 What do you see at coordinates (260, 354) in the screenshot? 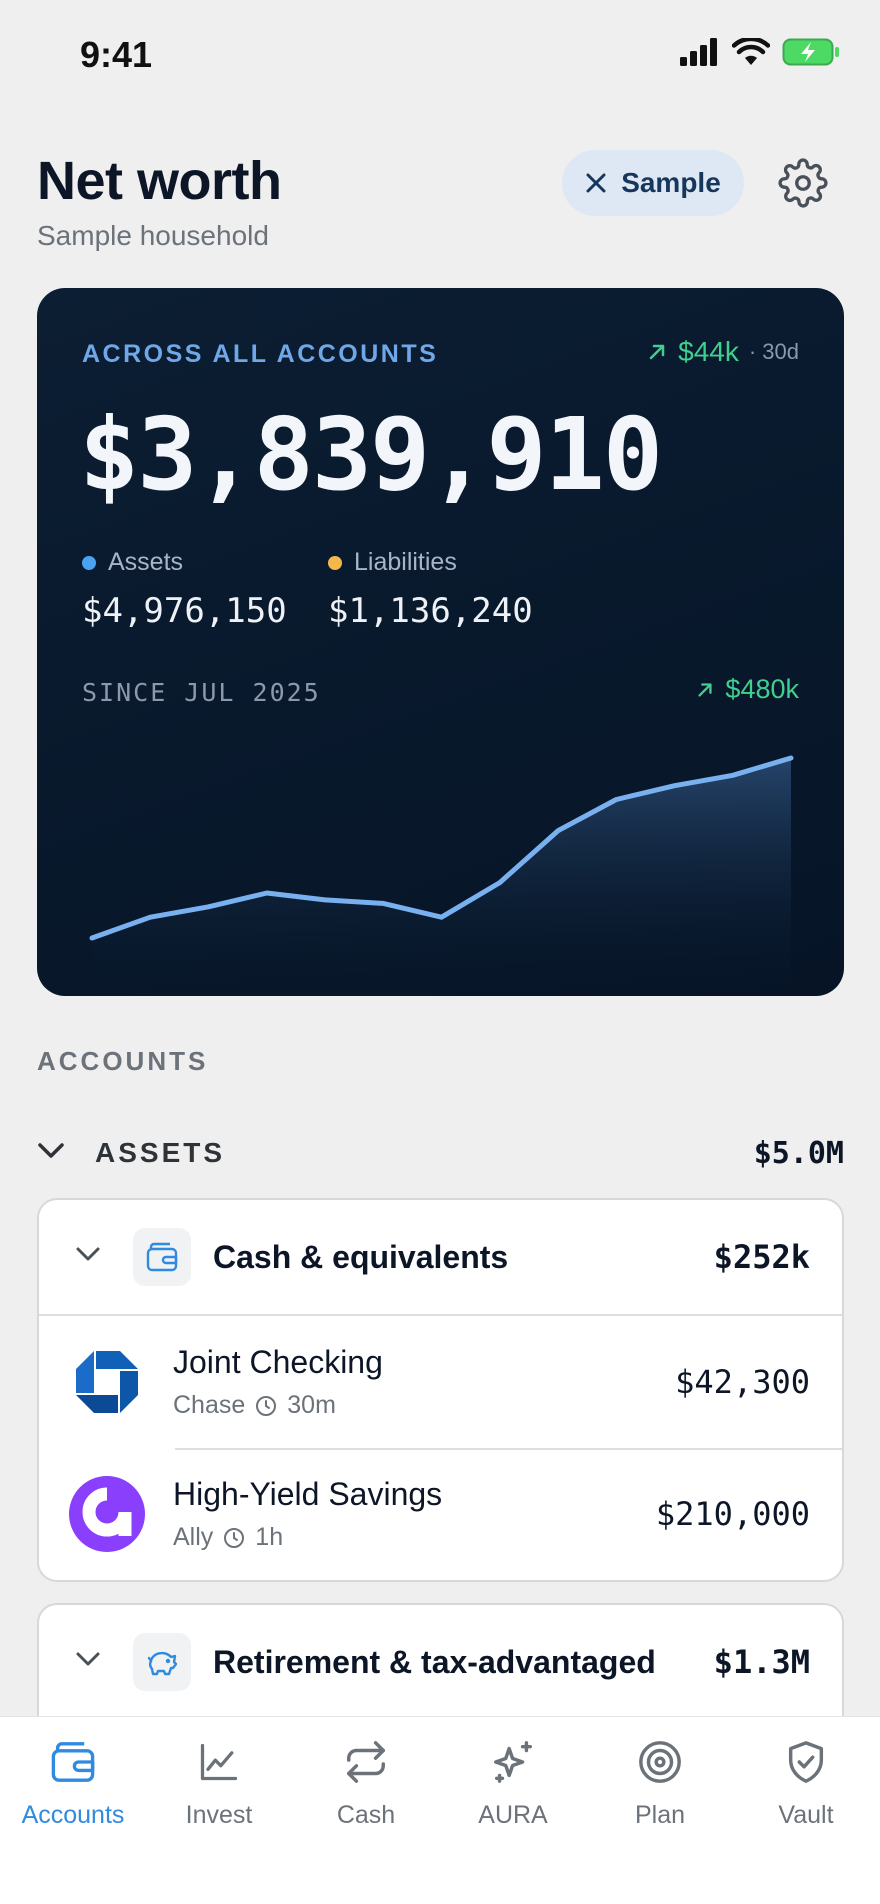
I see `hero-eyebrow: ACROSS ALL ACCOUNTS` at bounding box center [260, 354].